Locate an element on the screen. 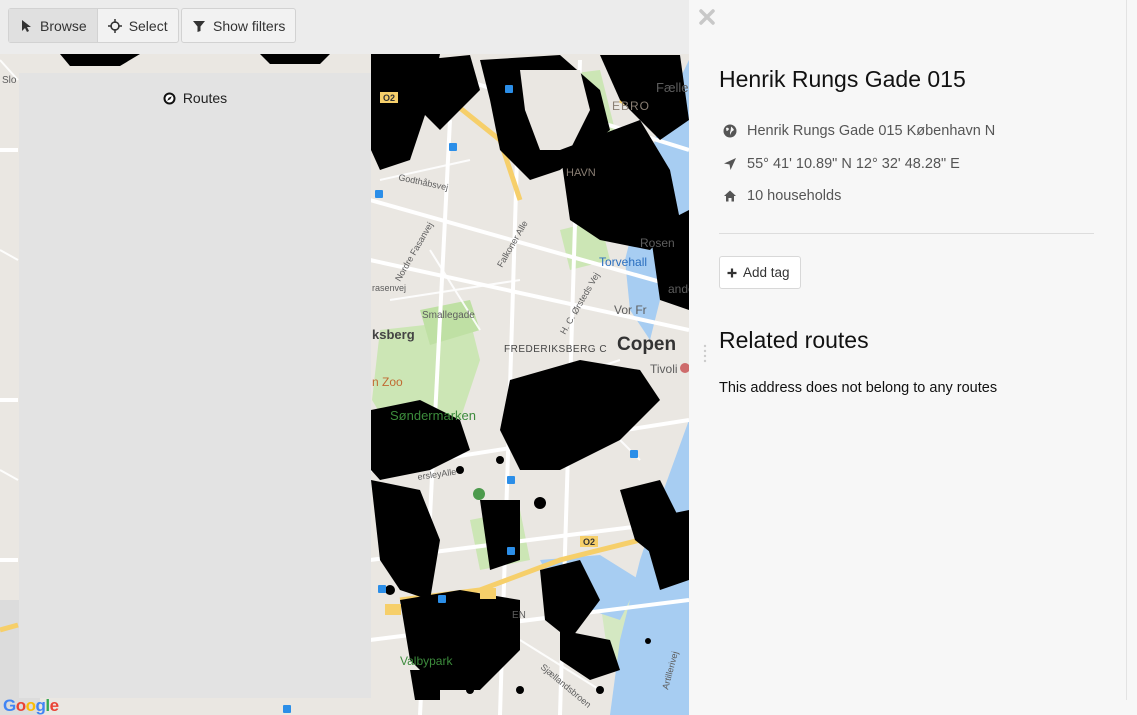 This screenshot has width=1137, height=715. address-row: Henrik Rungs Gade 015 København N is located at coordinates (859, 131).